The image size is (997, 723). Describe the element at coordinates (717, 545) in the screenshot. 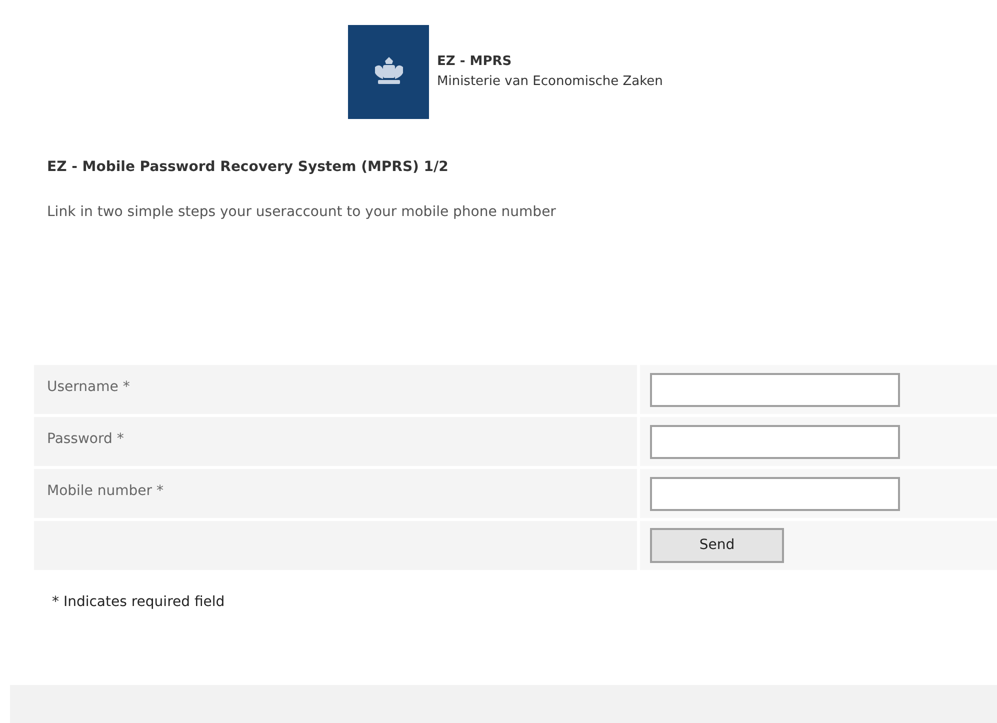

I see `send-button: Send` at that location.